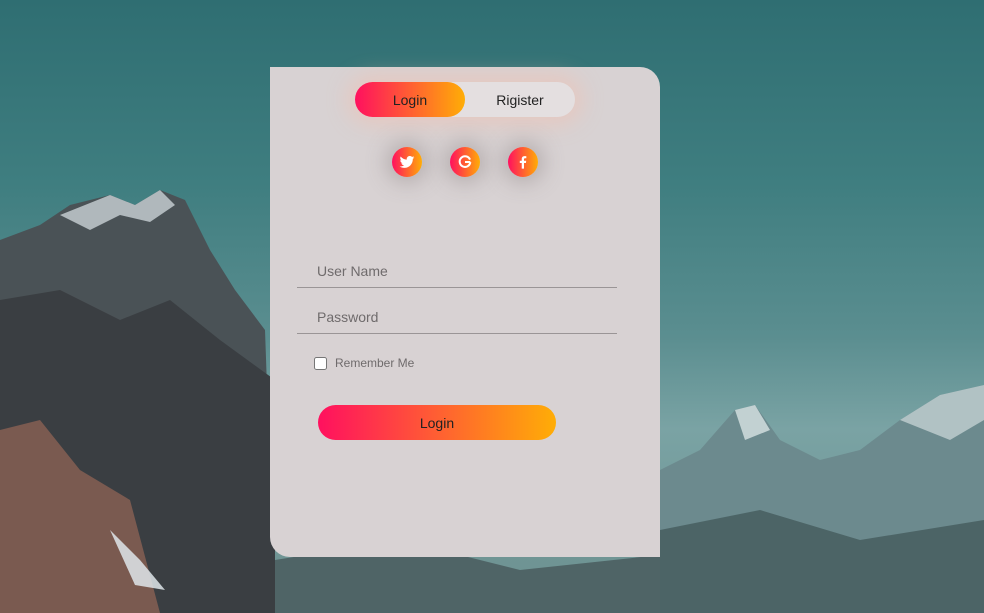 The height and width of the screenshot is (613, 984). I want to click on google-icon, so click(465, 161).